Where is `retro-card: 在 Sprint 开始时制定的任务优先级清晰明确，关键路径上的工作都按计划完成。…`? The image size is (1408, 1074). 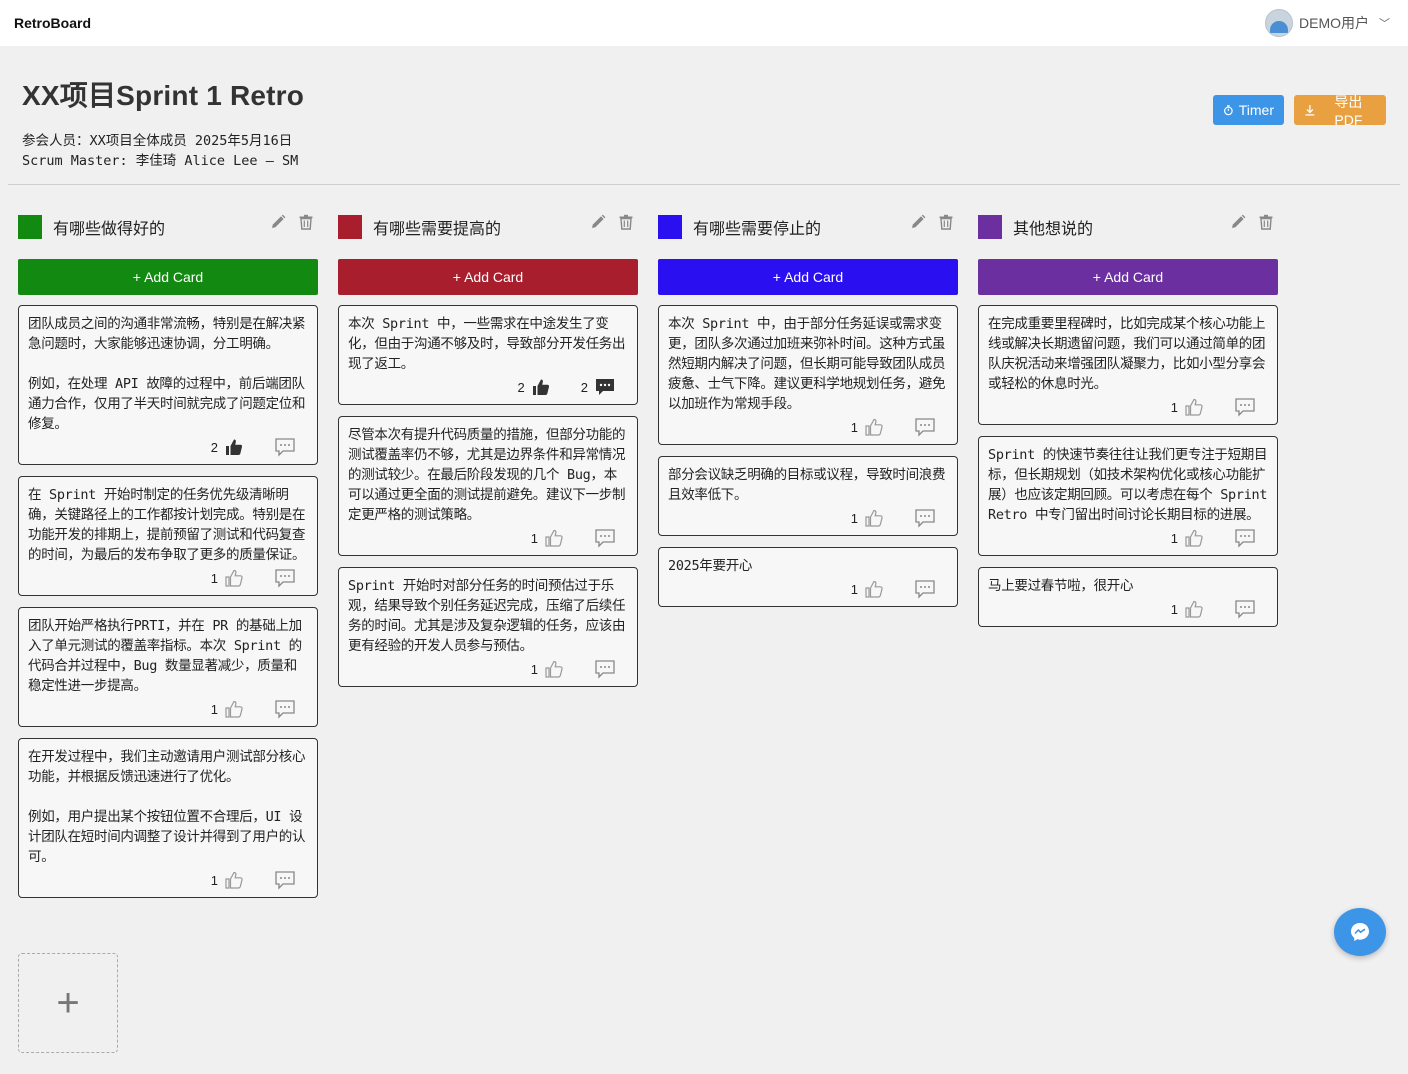 retro-card: 在 Sprint 开始时制定的任务优先级清晰明确，关键路径上的工作都按计划完成。… is located at coordinates (168, 536).